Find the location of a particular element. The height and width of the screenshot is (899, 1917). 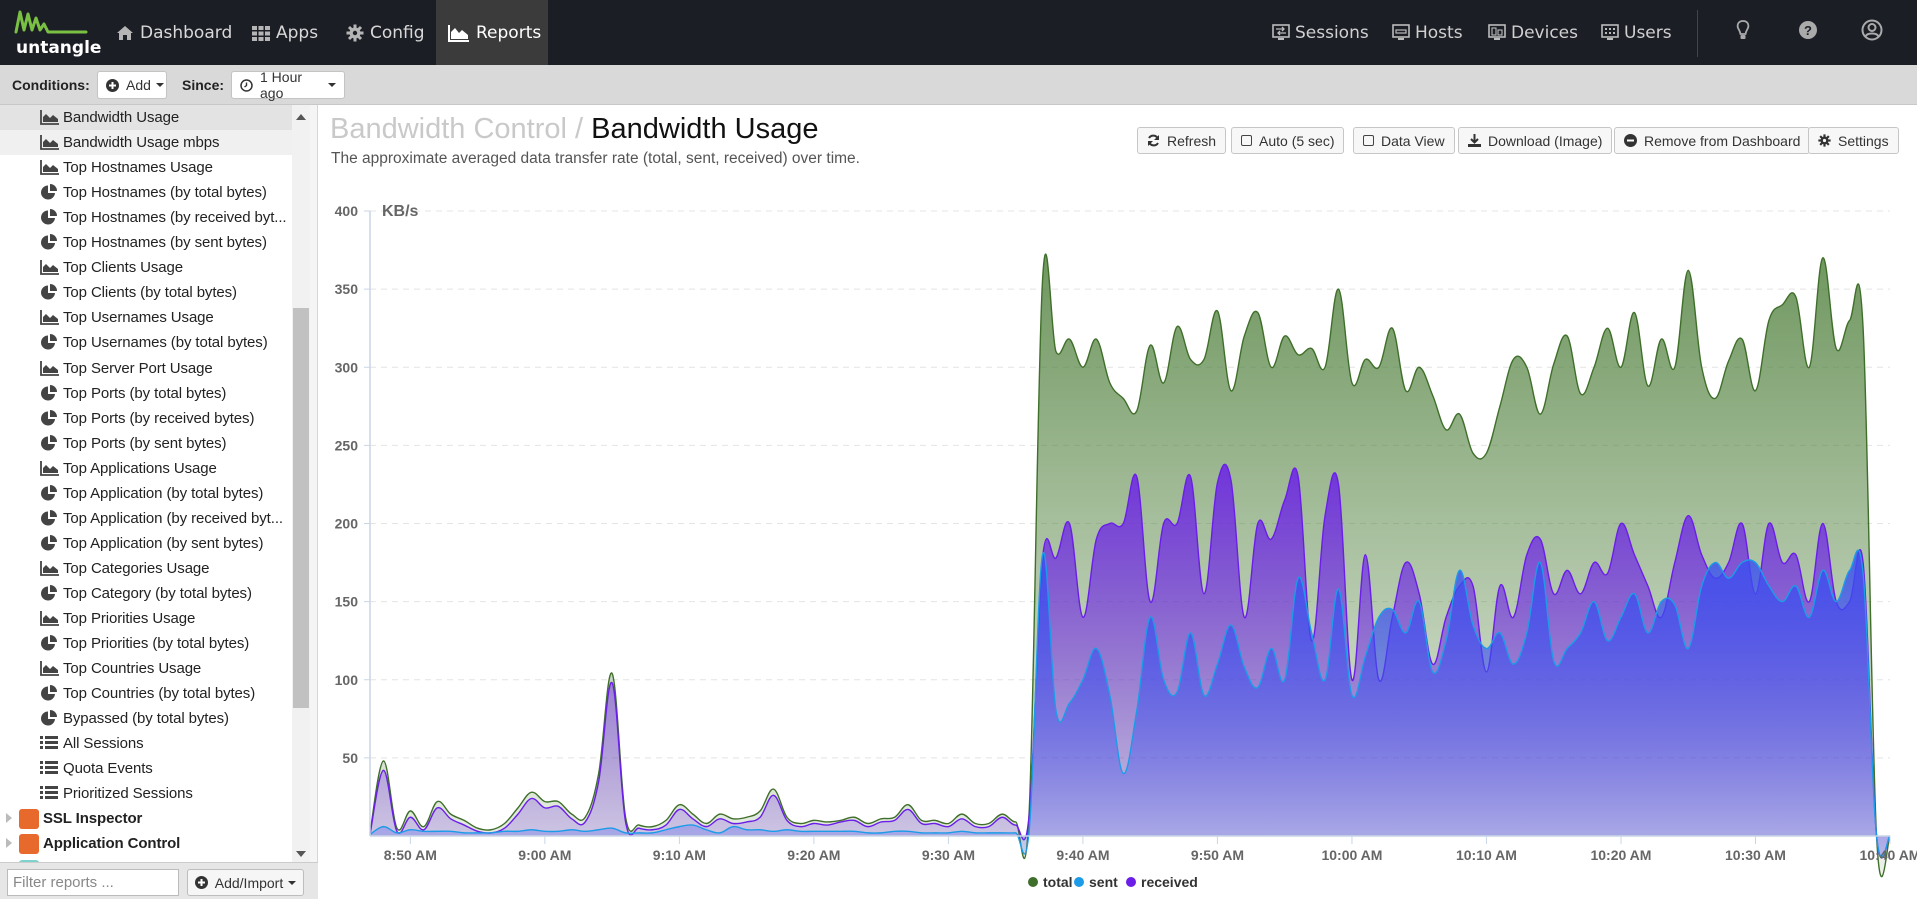

nav-devices: Devices is located at coordinates (1533, 32).